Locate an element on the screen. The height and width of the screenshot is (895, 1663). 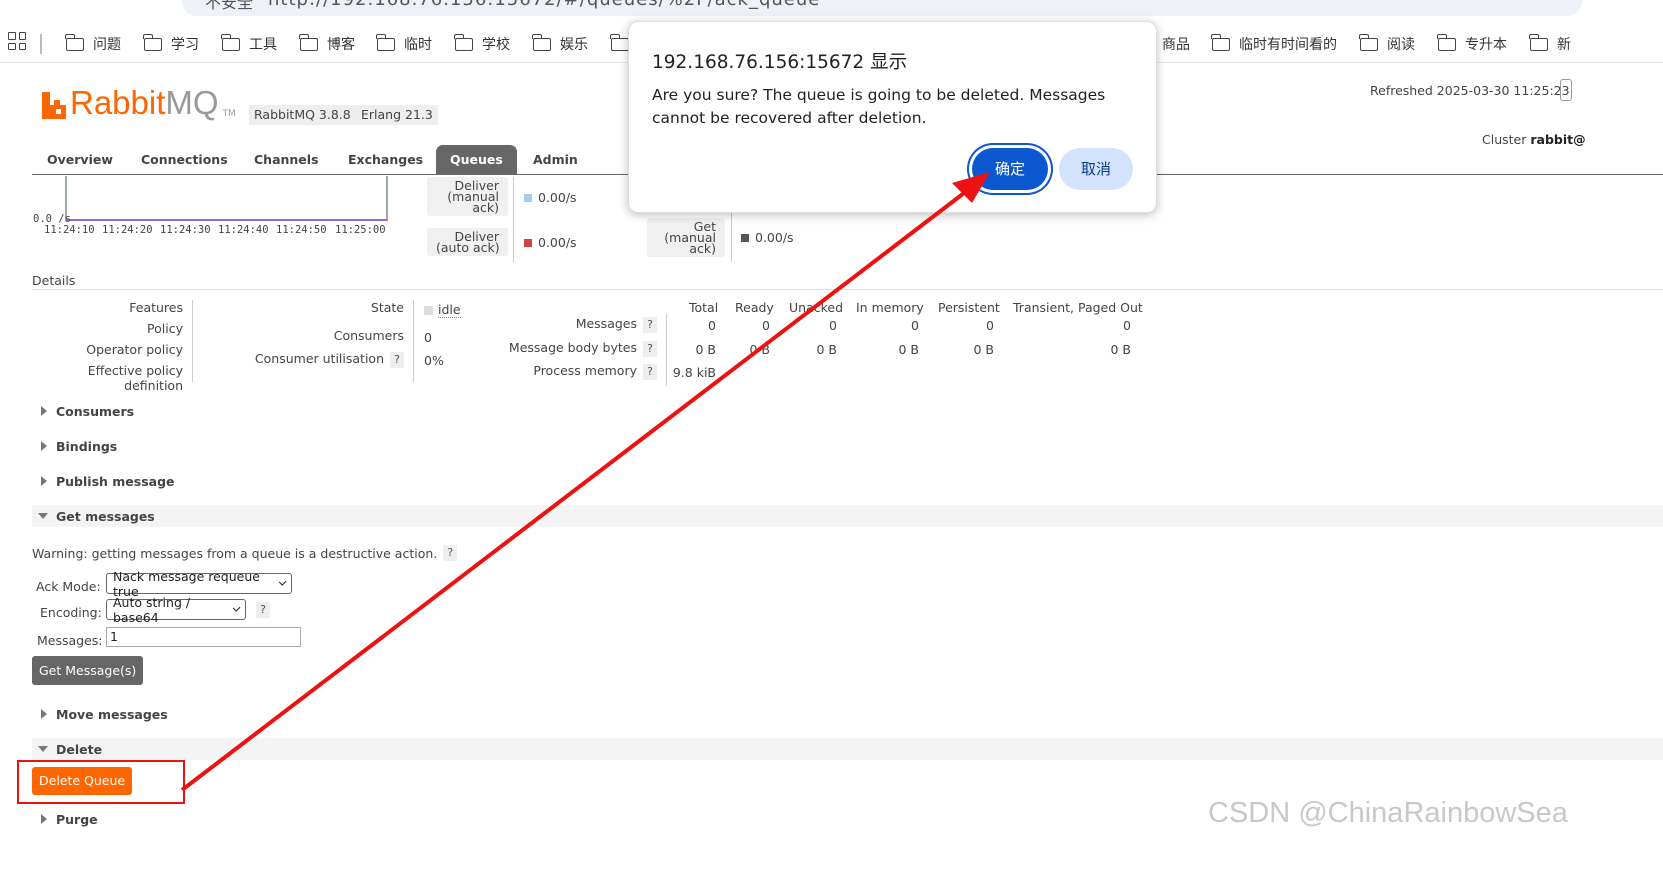
body-bytes-row-label: Message body bytes? is located at coordinates (578, 348).